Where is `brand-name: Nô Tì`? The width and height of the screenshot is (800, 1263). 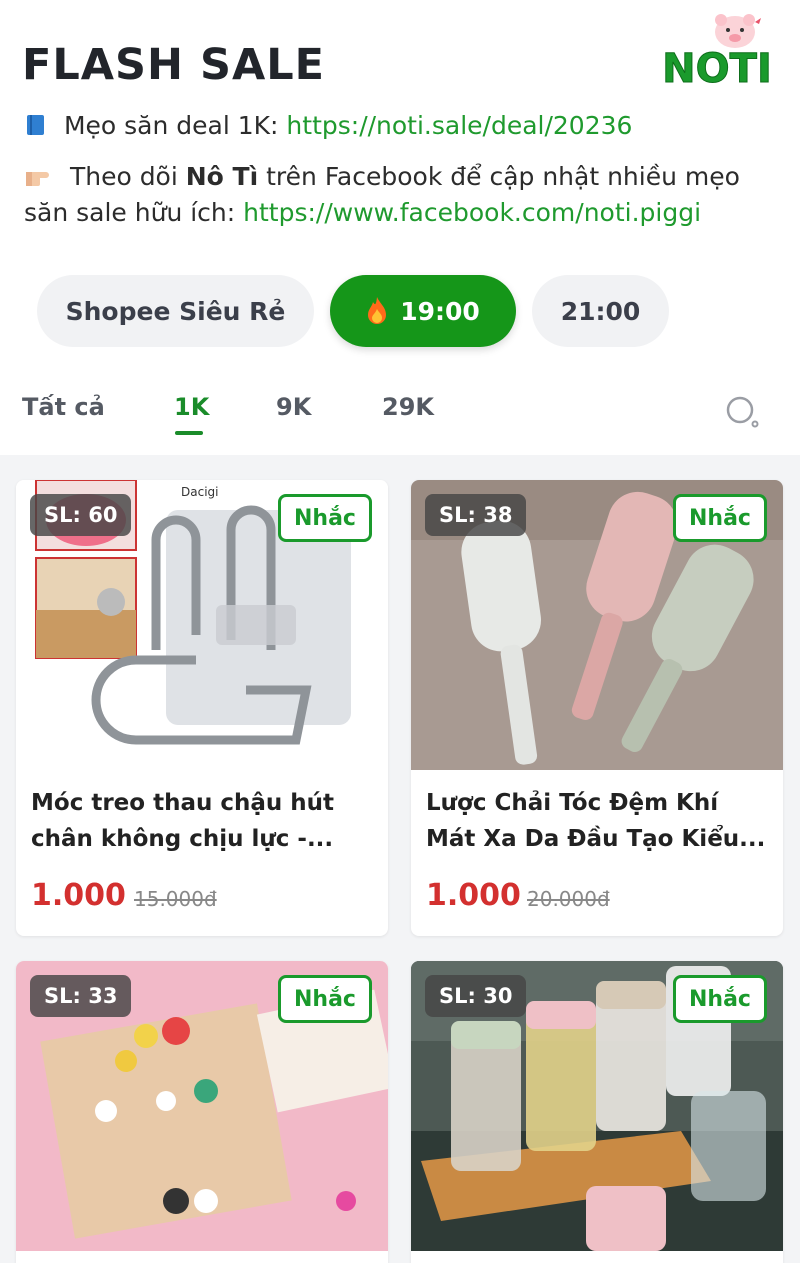 brand-name: Nô Tì is located at coordinates (222, 176).